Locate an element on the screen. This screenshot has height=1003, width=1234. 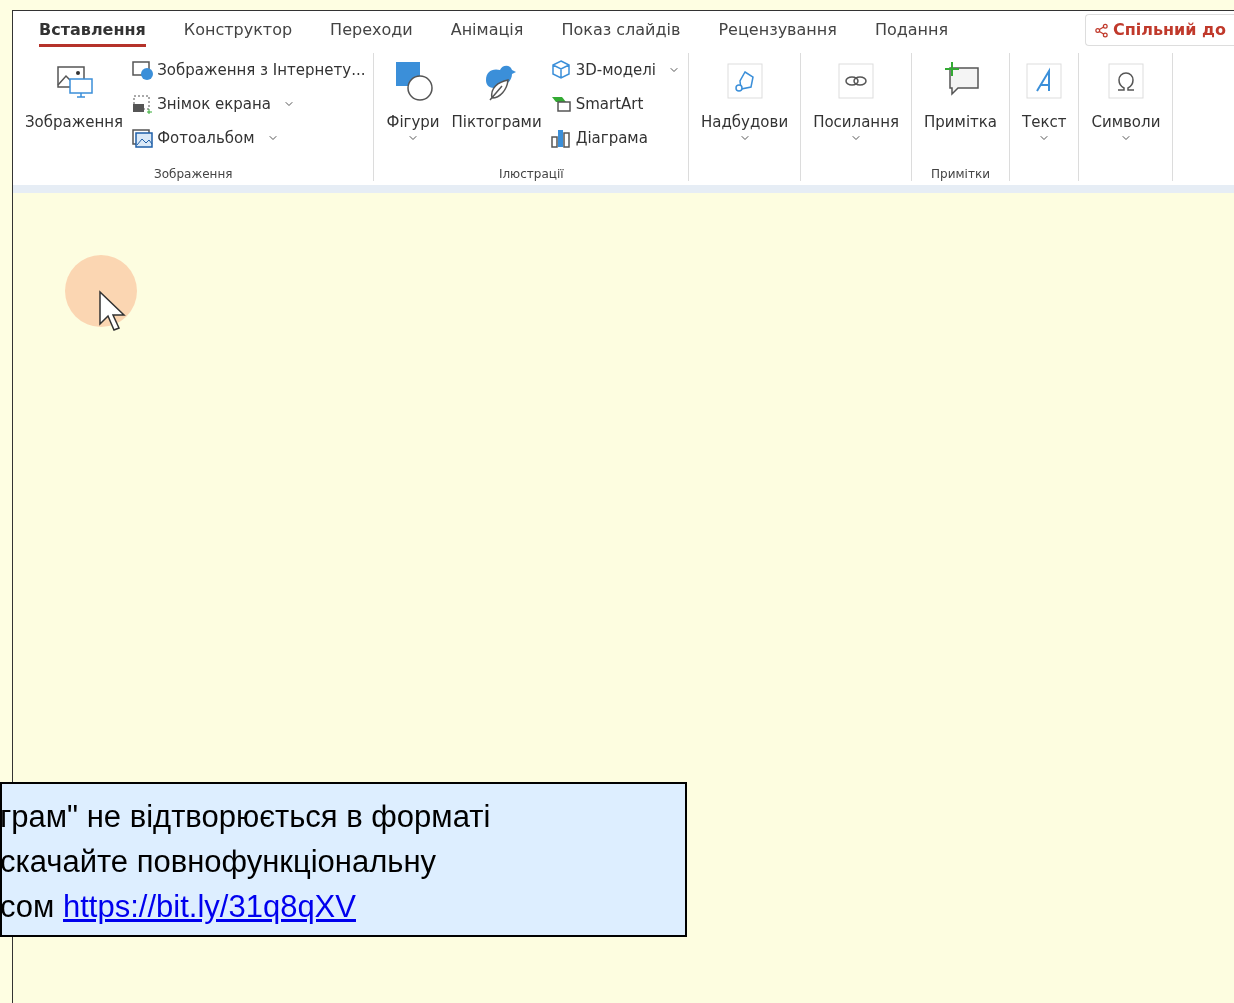
letter-a-icon is located at coordinates (1044, 81).